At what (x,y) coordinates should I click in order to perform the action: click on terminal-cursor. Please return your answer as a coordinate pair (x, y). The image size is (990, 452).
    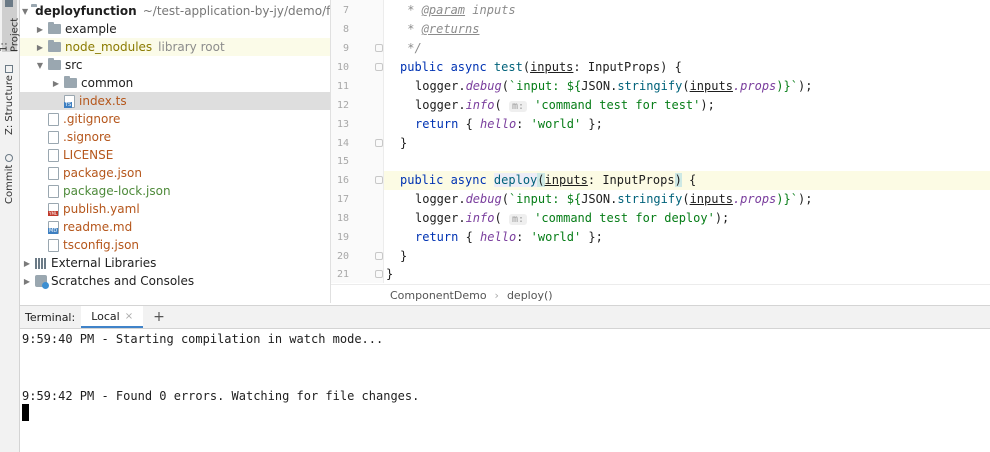
    Looking at the image, I should click on (25, 412).